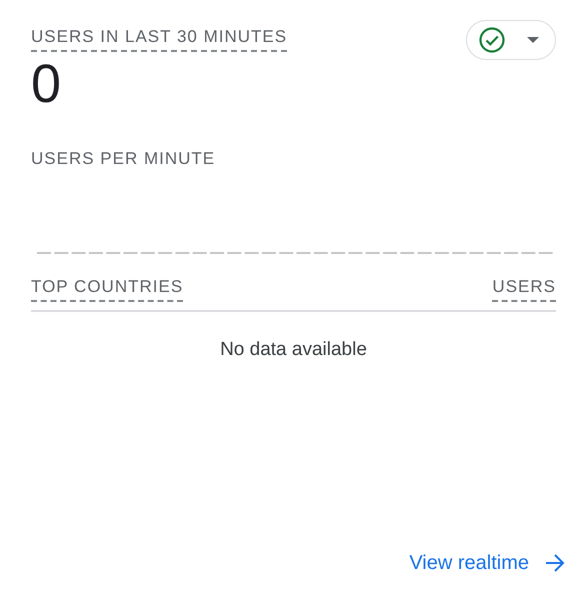  I want to click on chart-title: USERS PER MINUTE, so click(123, 159).